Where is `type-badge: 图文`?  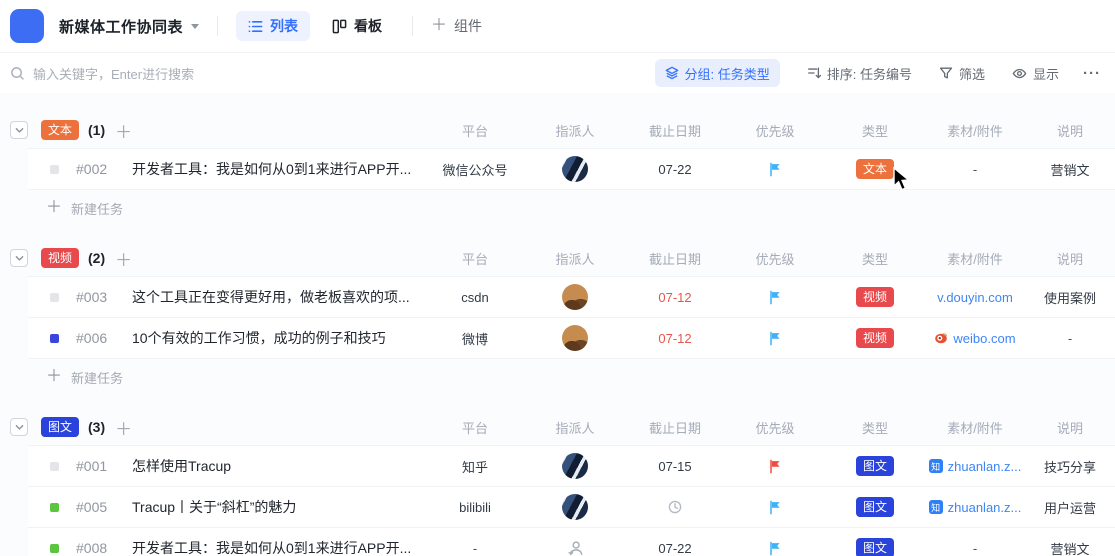
type-badge: 图文 is located at coordinates (874, 507).